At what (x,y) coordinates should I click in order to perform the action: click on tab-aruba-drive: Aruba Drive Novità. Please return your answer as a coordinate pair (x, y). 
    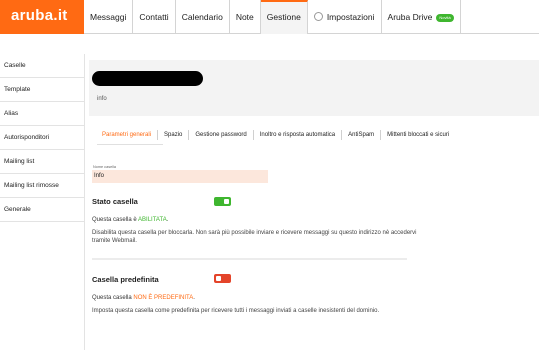
    Looking at the image, I should click on (421, 17).